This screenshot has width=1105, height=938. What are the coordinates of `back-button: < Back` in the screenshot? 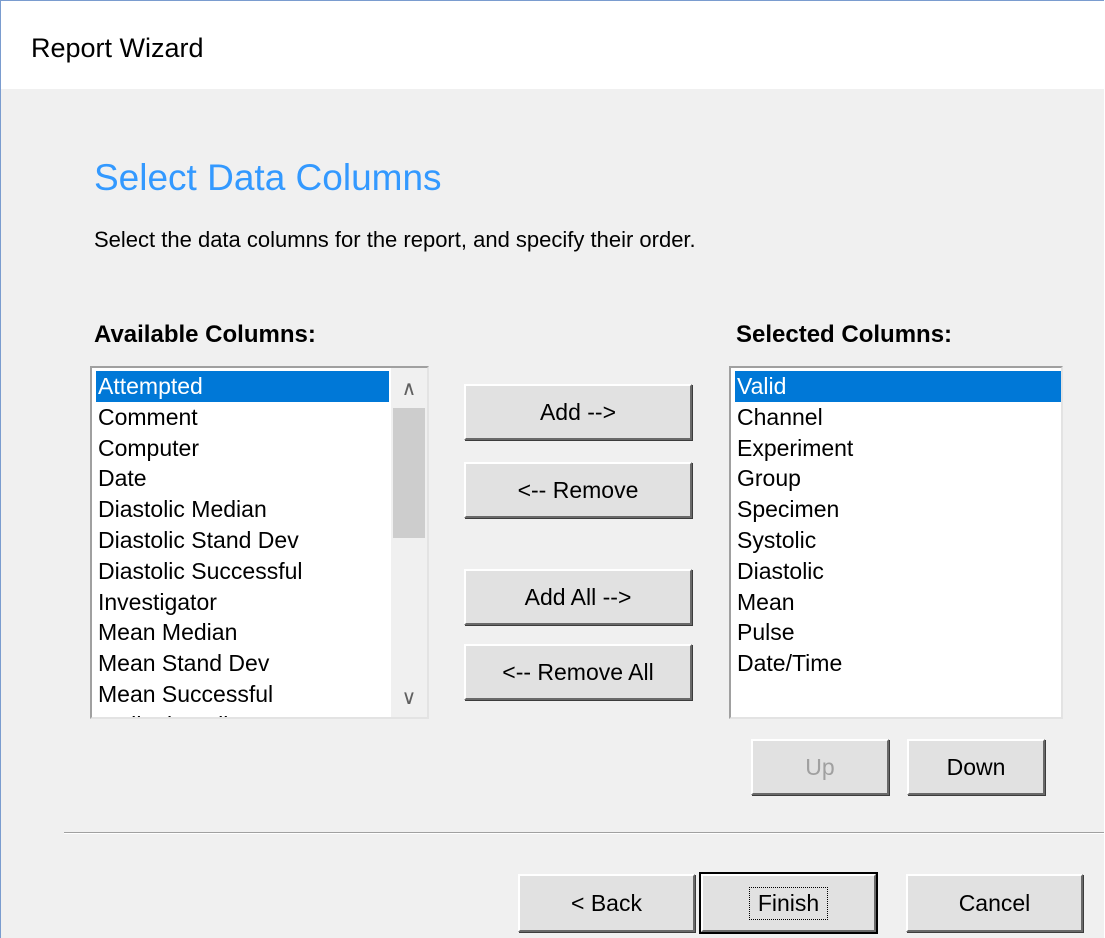 It's located at (606, 903).